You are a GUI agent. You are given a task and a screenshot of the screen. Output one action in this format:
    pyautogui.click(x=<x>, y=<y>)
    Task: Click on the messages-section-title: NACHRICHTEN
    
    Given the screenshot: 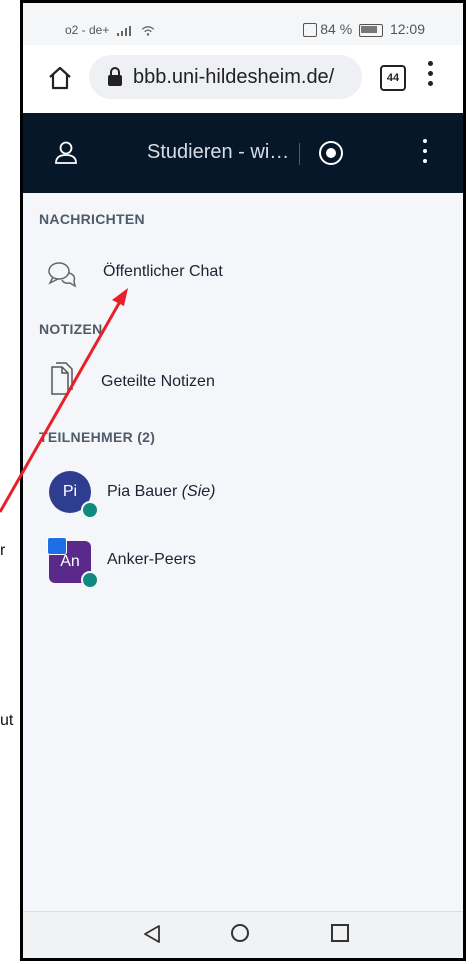 What is the action you would take?
    pyautogui.click(x=92, y=219)
    